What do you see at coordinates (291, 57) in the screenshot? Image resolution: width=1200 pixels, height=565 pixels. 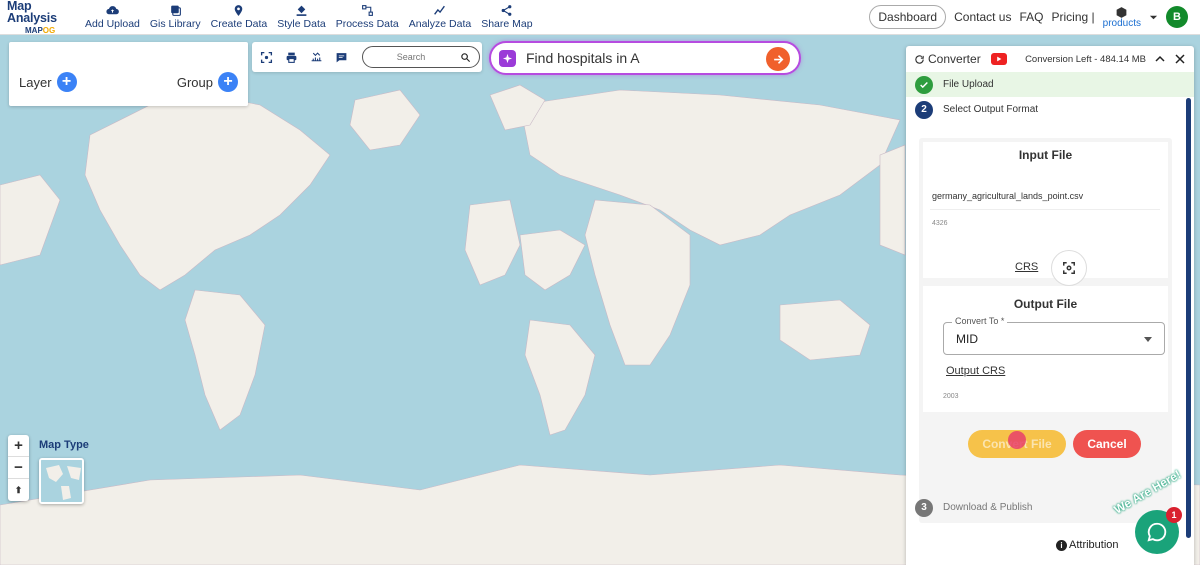 I see `print-icon` at bounding box center [291, 57].